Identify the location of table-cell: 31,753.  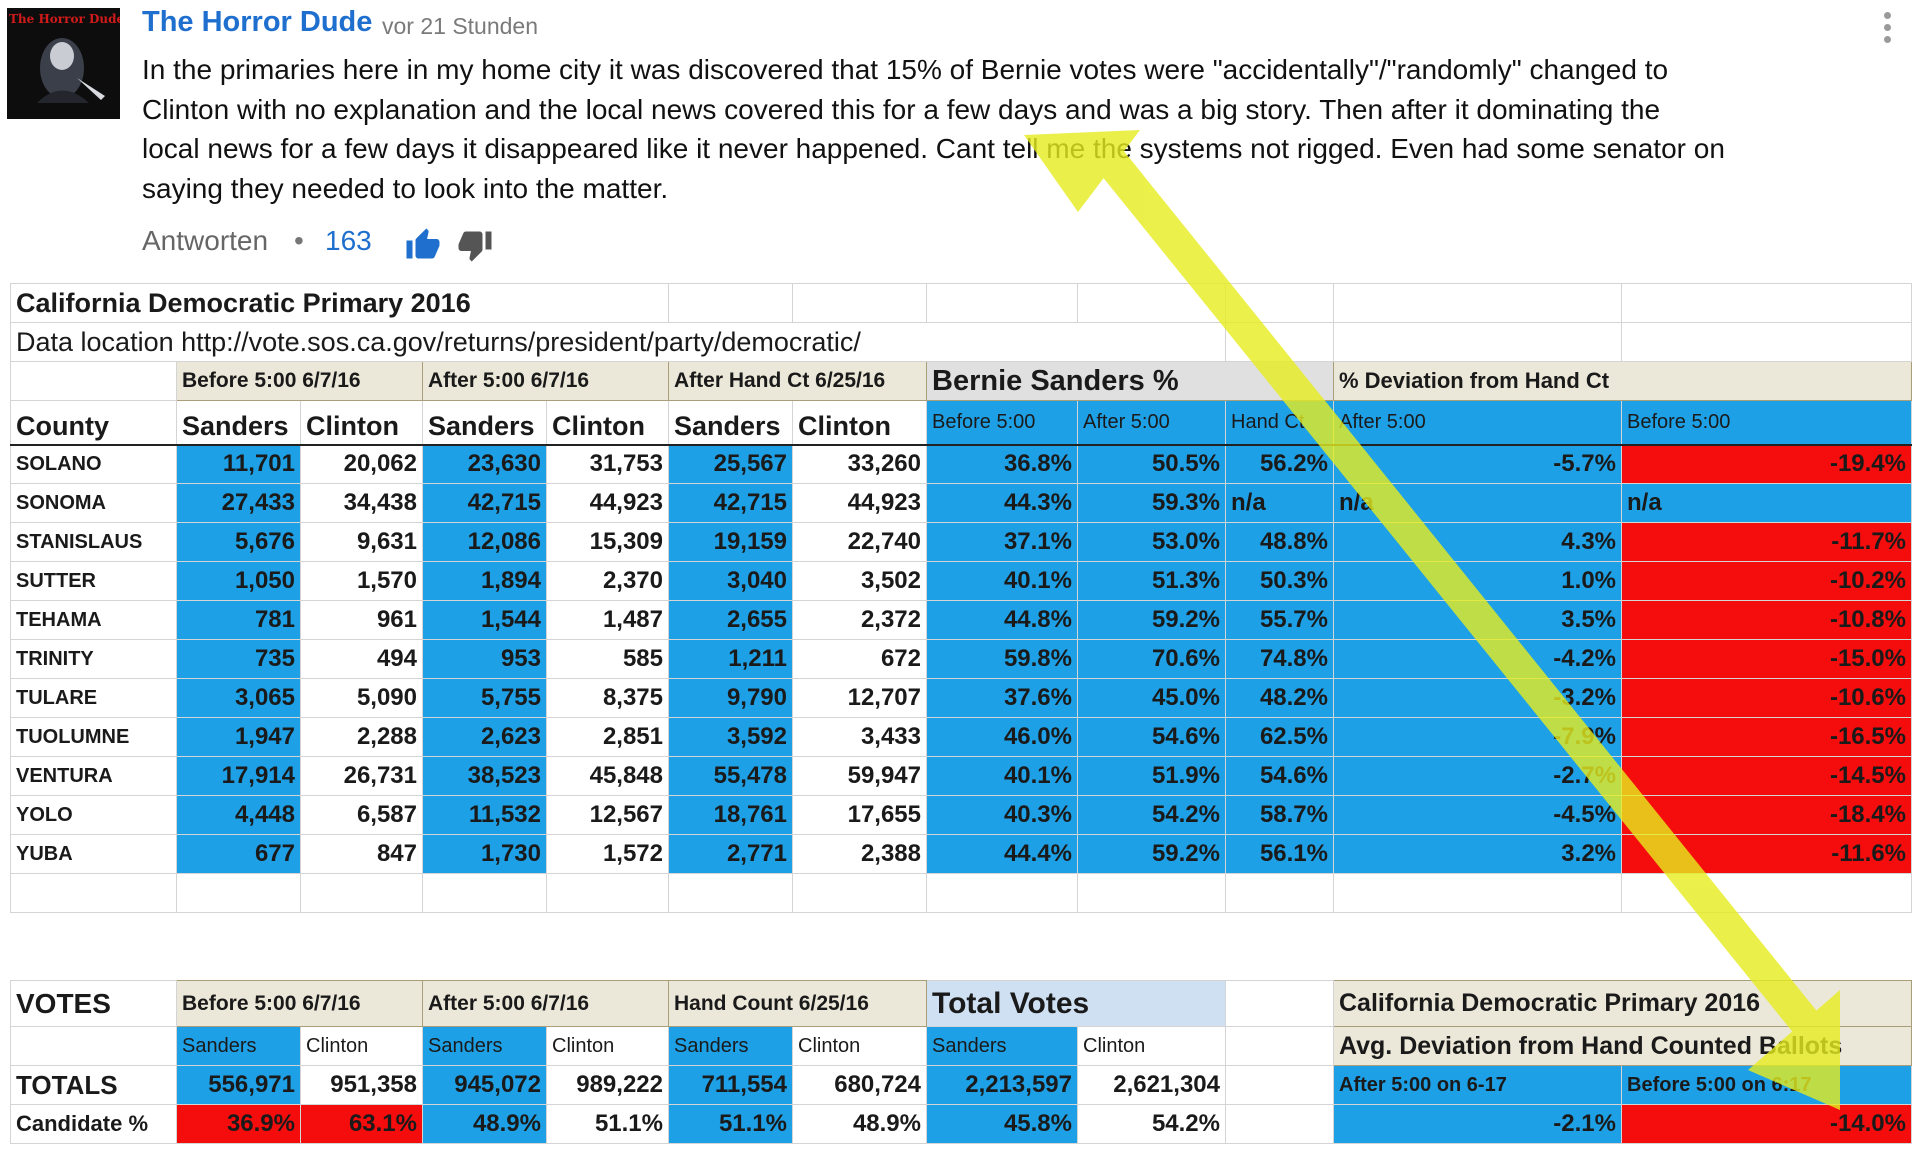
(607, 464).